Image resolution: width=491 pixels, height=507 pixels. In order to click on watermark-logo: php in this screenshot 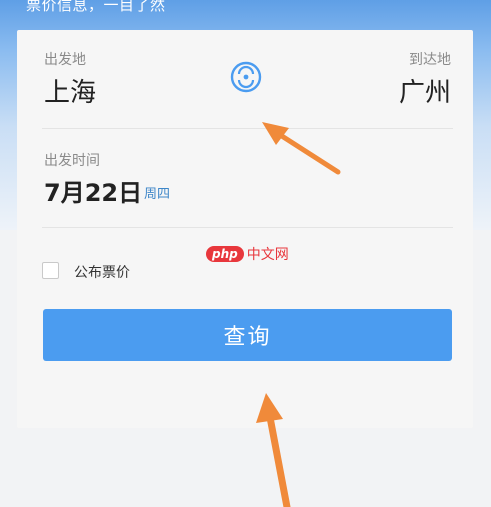, I will do `click(225, 254)`.